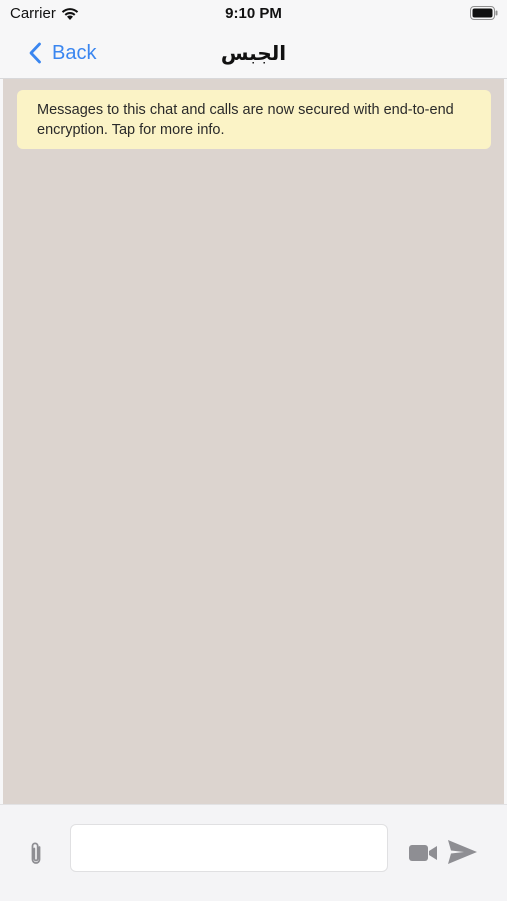 This screenshot has height=901, width=507. I want to click on composer-bar, so click(253, 852).